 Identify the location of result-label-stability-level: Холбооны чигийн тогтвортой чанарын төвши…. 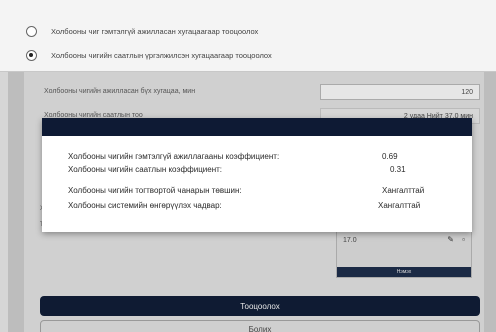
(155, 190).